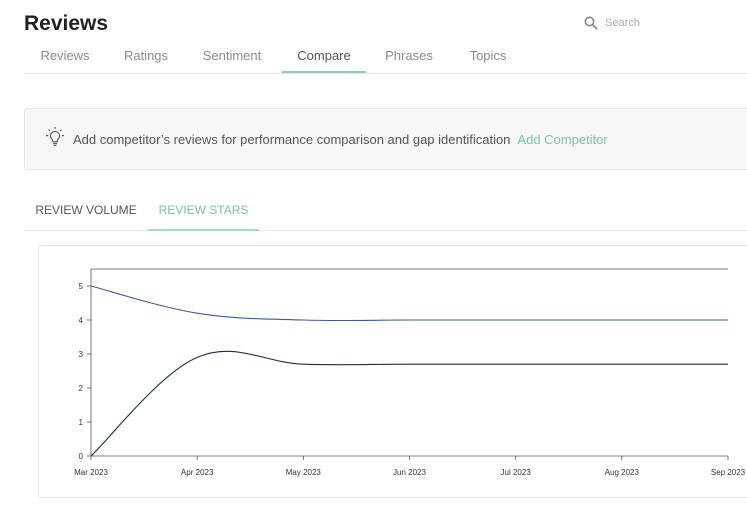  I want to click on tab-review-volume: REVIEW VOLUME, so click(86, 210).